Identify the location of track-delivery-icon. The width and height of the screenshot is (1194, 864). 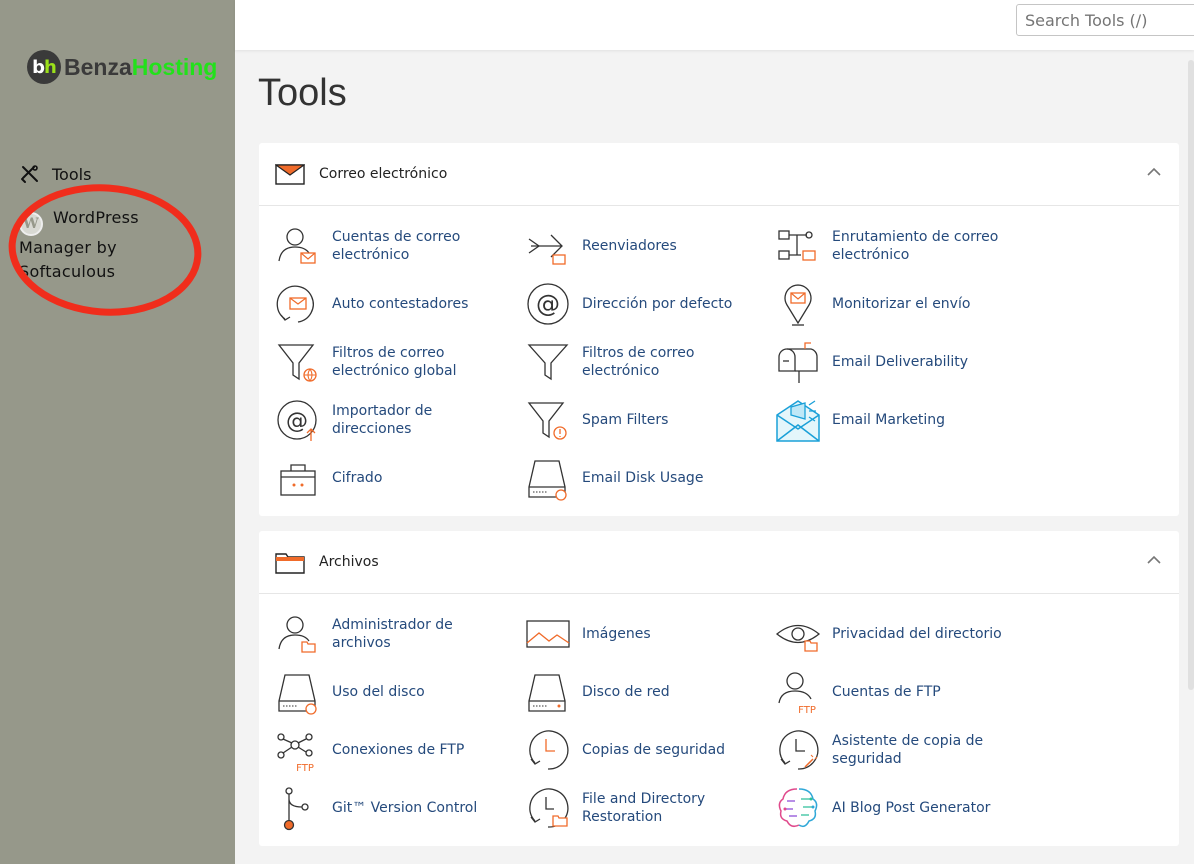
(798, 305).